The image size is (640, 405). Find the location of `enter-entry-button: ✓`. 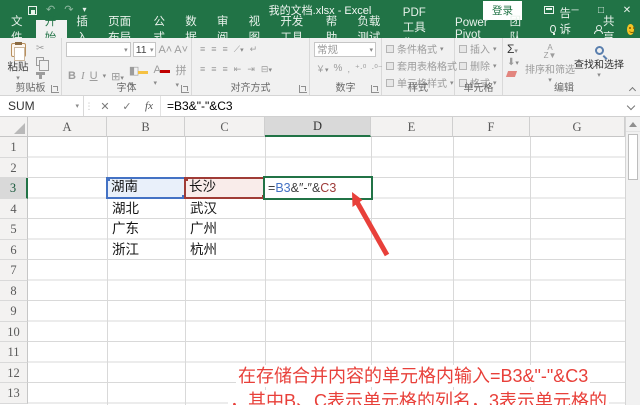

enter-entry-button: ✓ is located at coordinates (127, 106).